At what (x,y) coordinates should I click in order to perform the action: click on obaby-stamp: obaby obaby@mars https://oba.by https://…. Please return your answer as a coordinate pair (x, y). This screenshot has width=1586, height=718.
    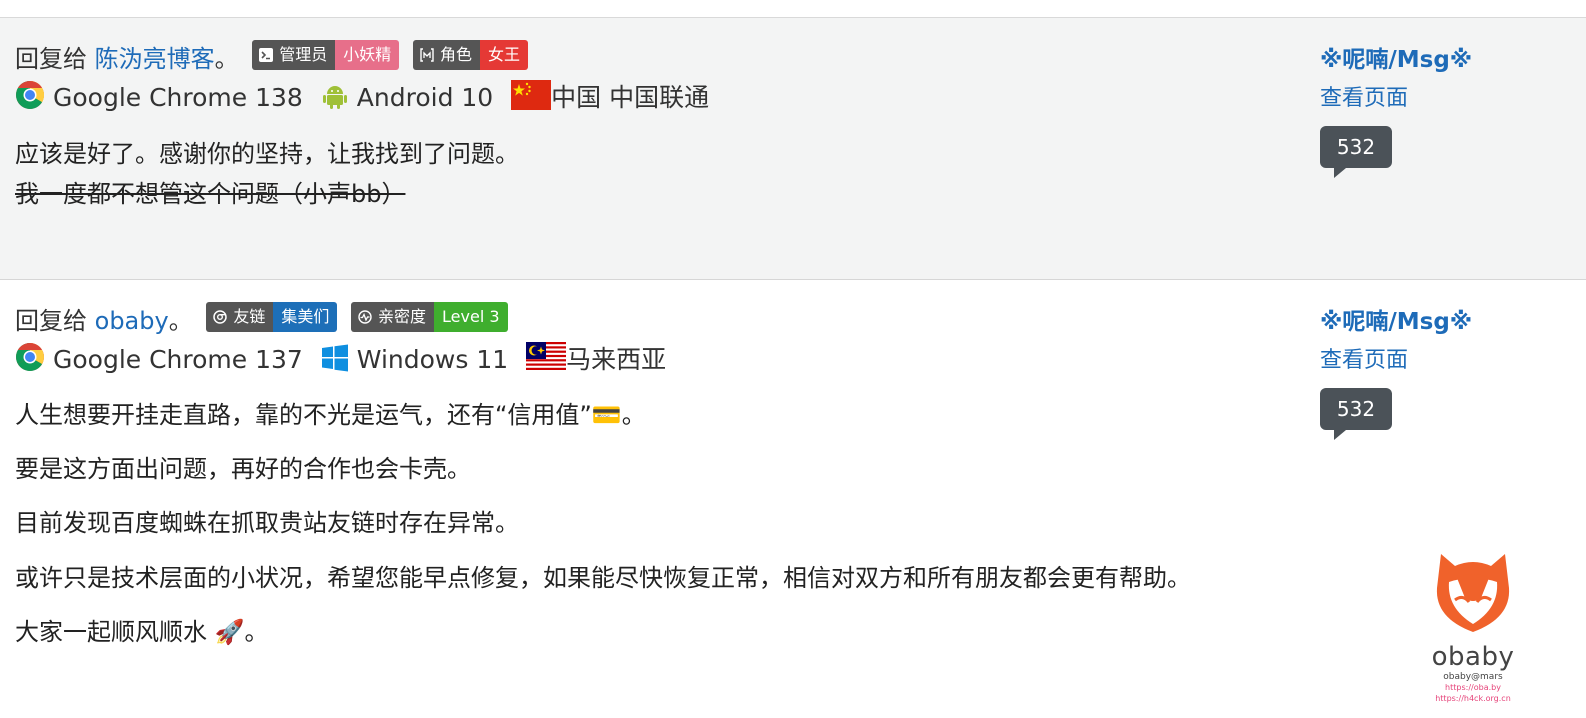
    Looking at the image, I should click on (1473, 625).